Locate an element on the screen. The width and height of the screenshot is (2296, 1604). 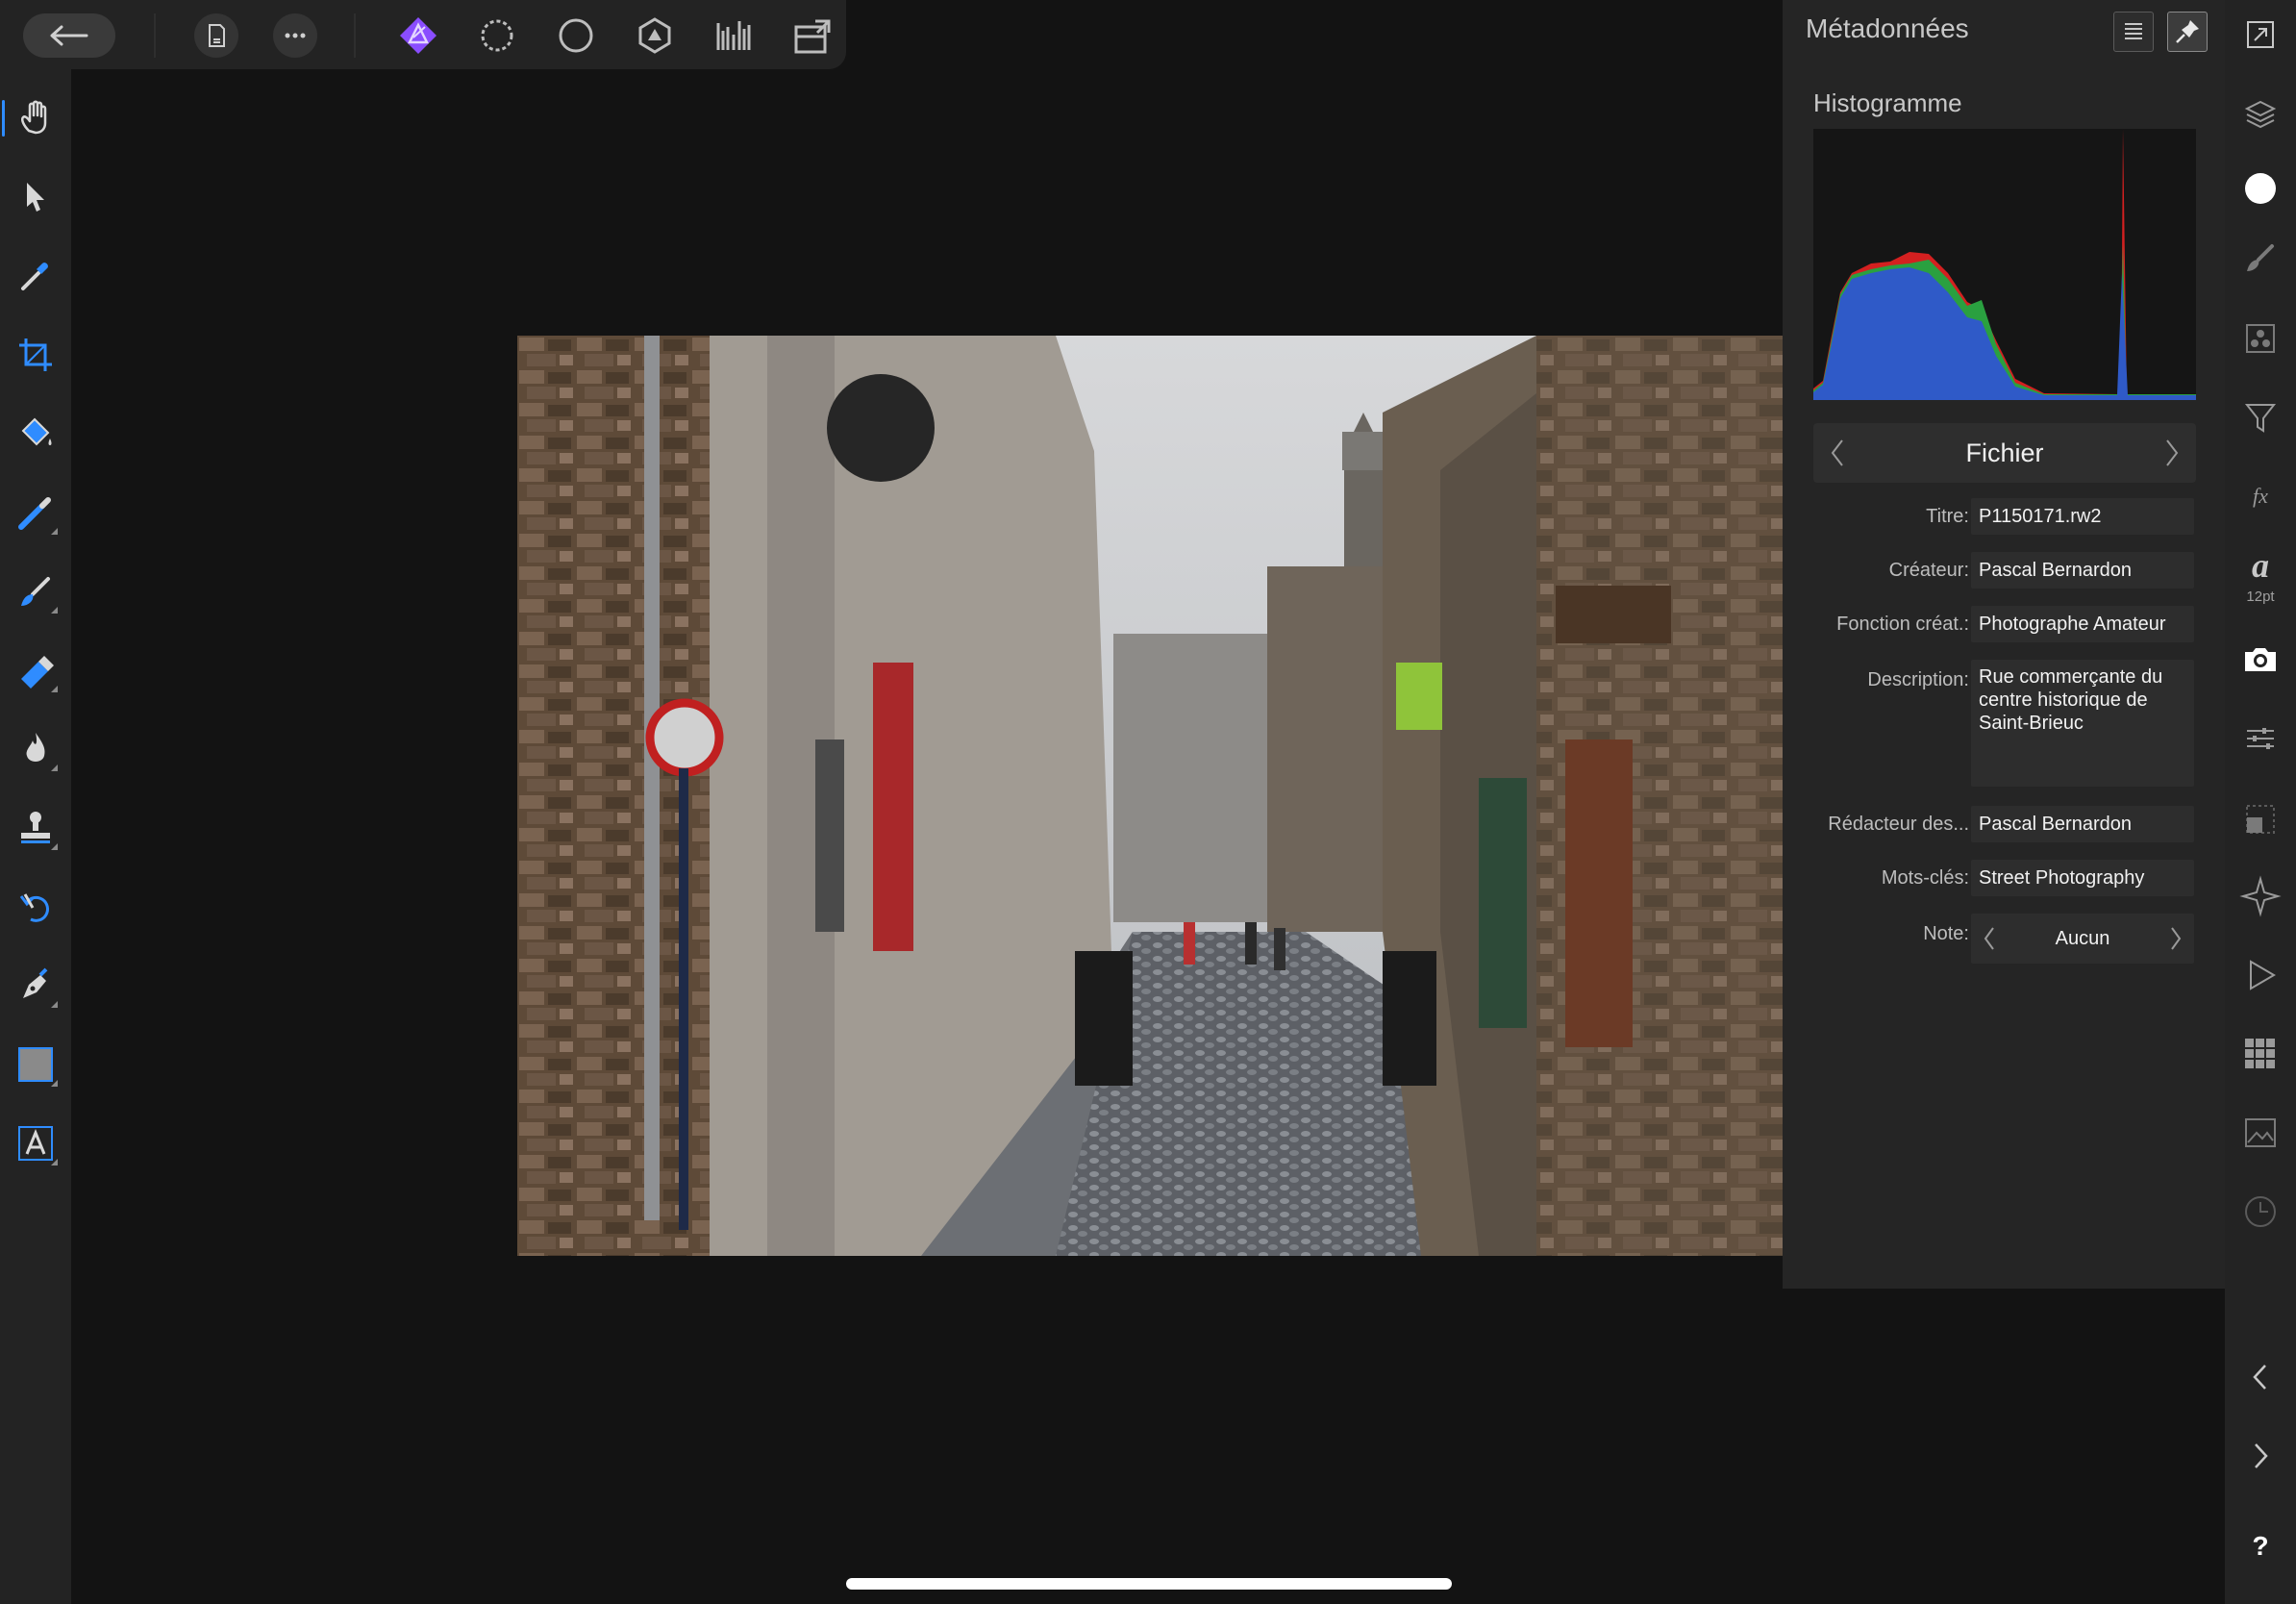
crop-icon is located at coordinates (35, 354).